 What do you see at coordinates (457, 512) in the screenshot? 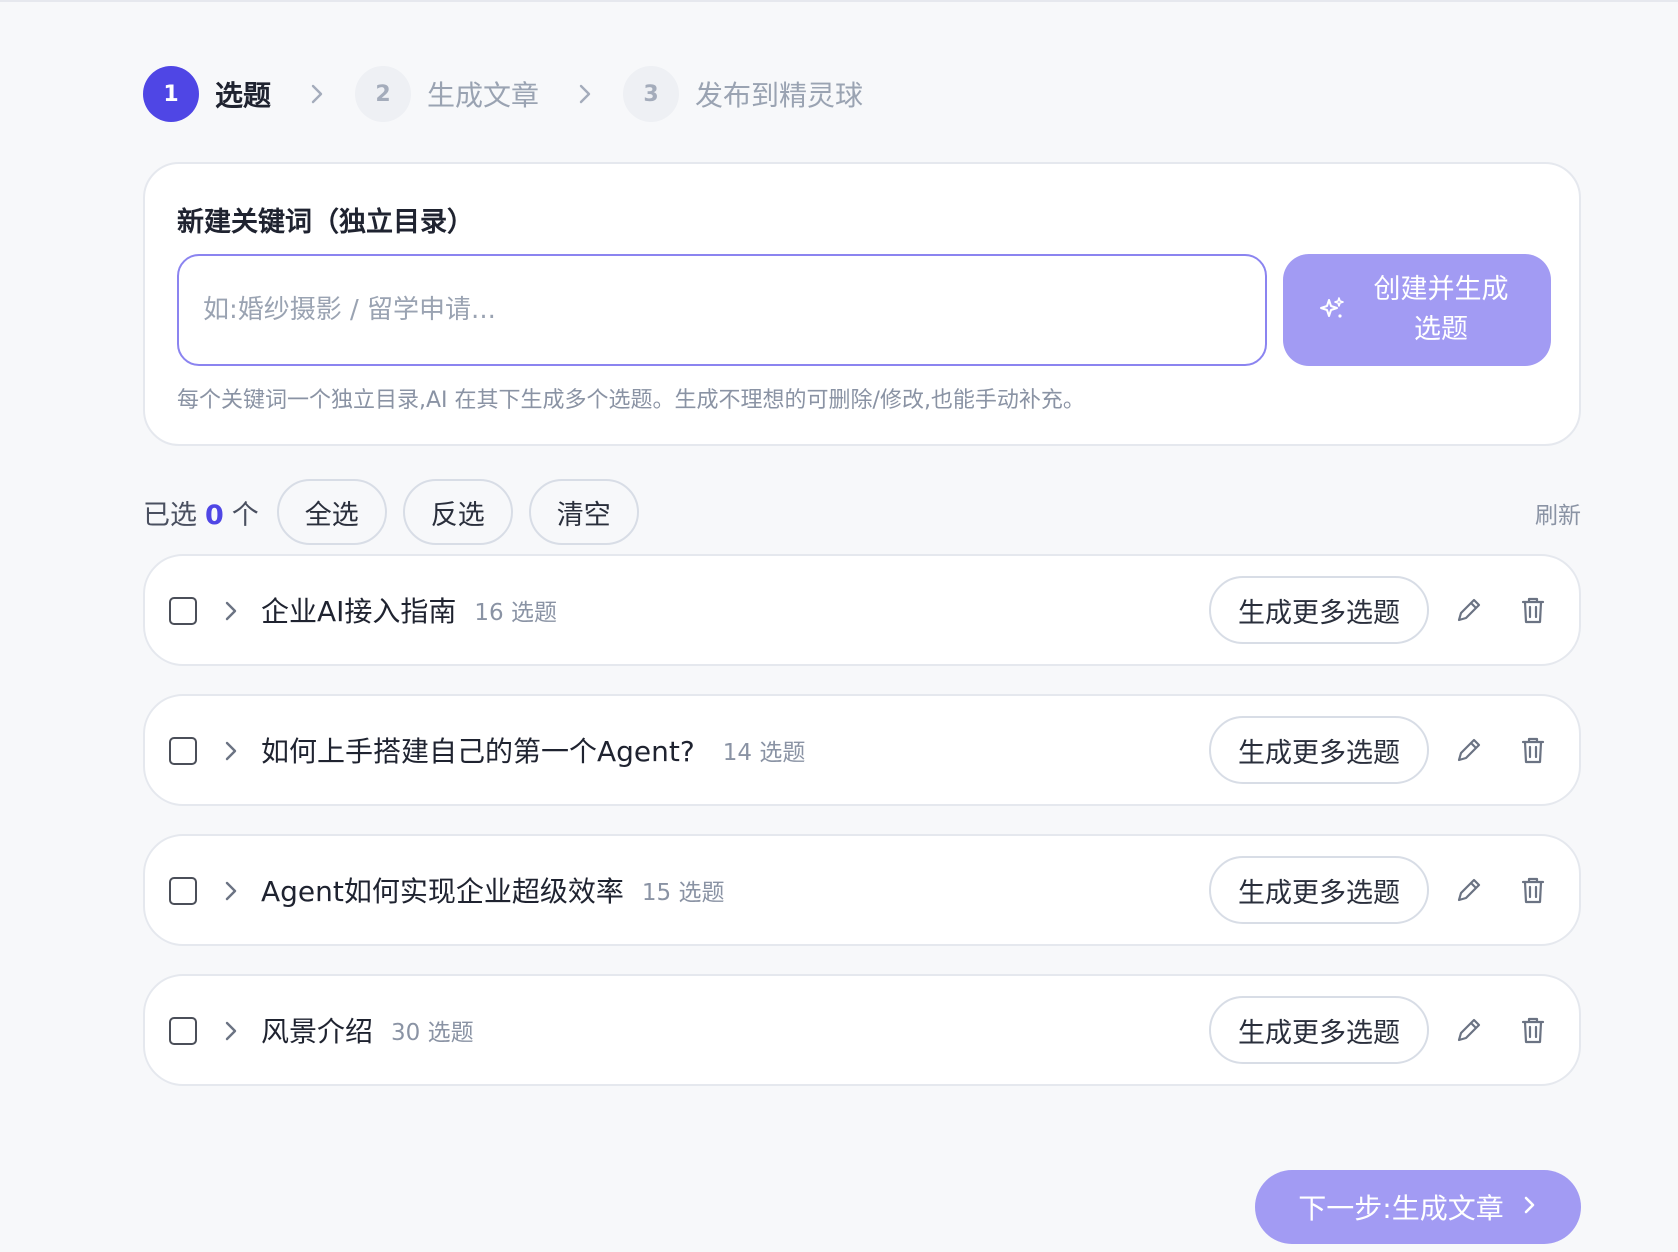
I see `invert-selection-button: 反选` at bounding box center [457, 512].